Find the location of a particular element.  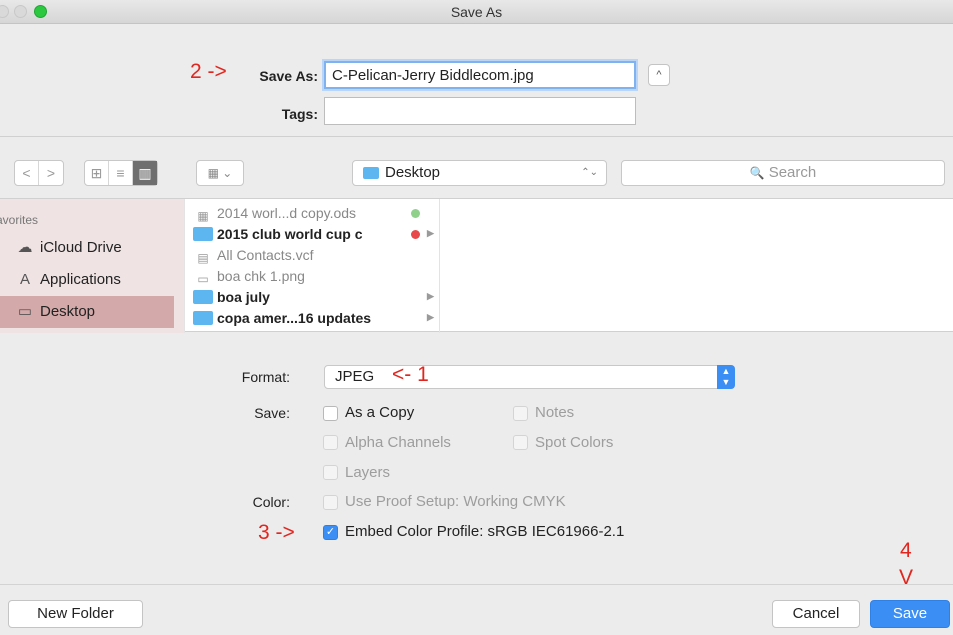

annotation-step-4: 4 is located at coordinates (906, 550).